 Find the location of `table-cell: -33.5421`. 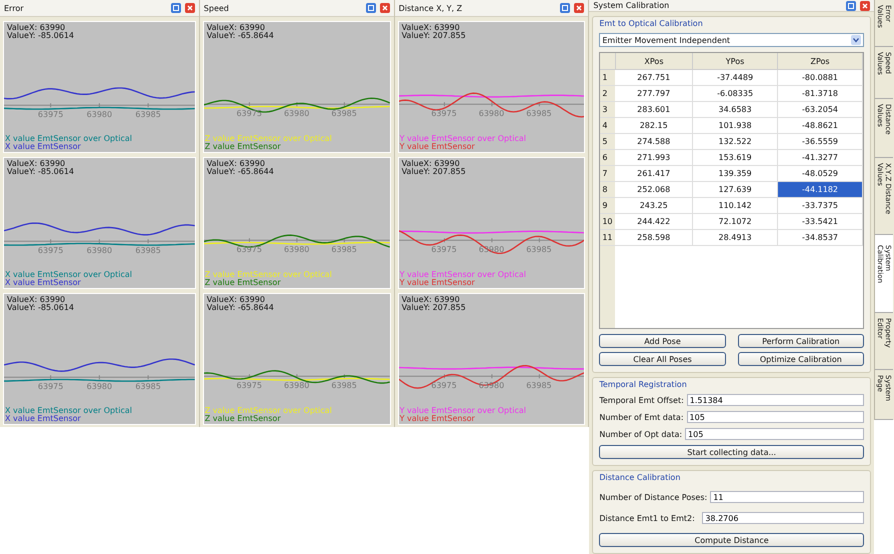

table-cell: -33.5421 is located at coordinates (820, 222).